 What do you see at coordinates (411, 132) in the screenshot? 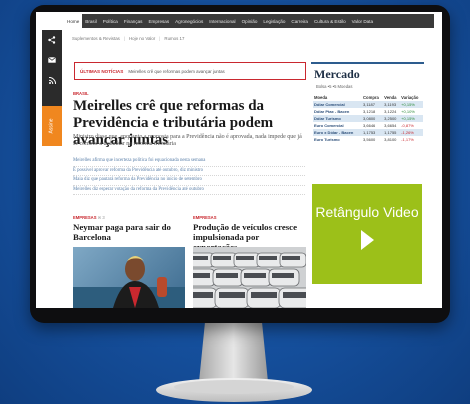
I see `variation-value: -1,26%` at bounding box center [411, 132].